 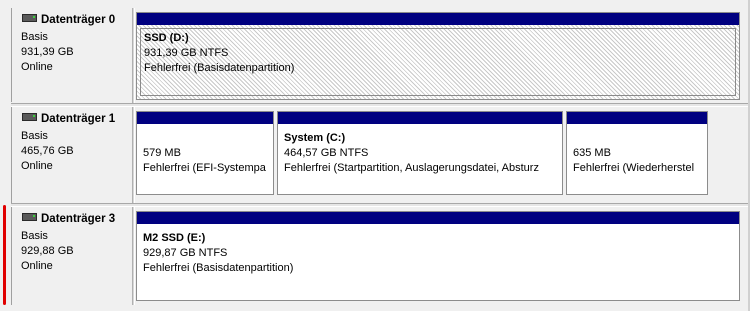 What do you see at coordinates (185, 253) in the screenshot?
I see `partition-size: 929,87 GB NTFS` at bounding box center [185, 253].